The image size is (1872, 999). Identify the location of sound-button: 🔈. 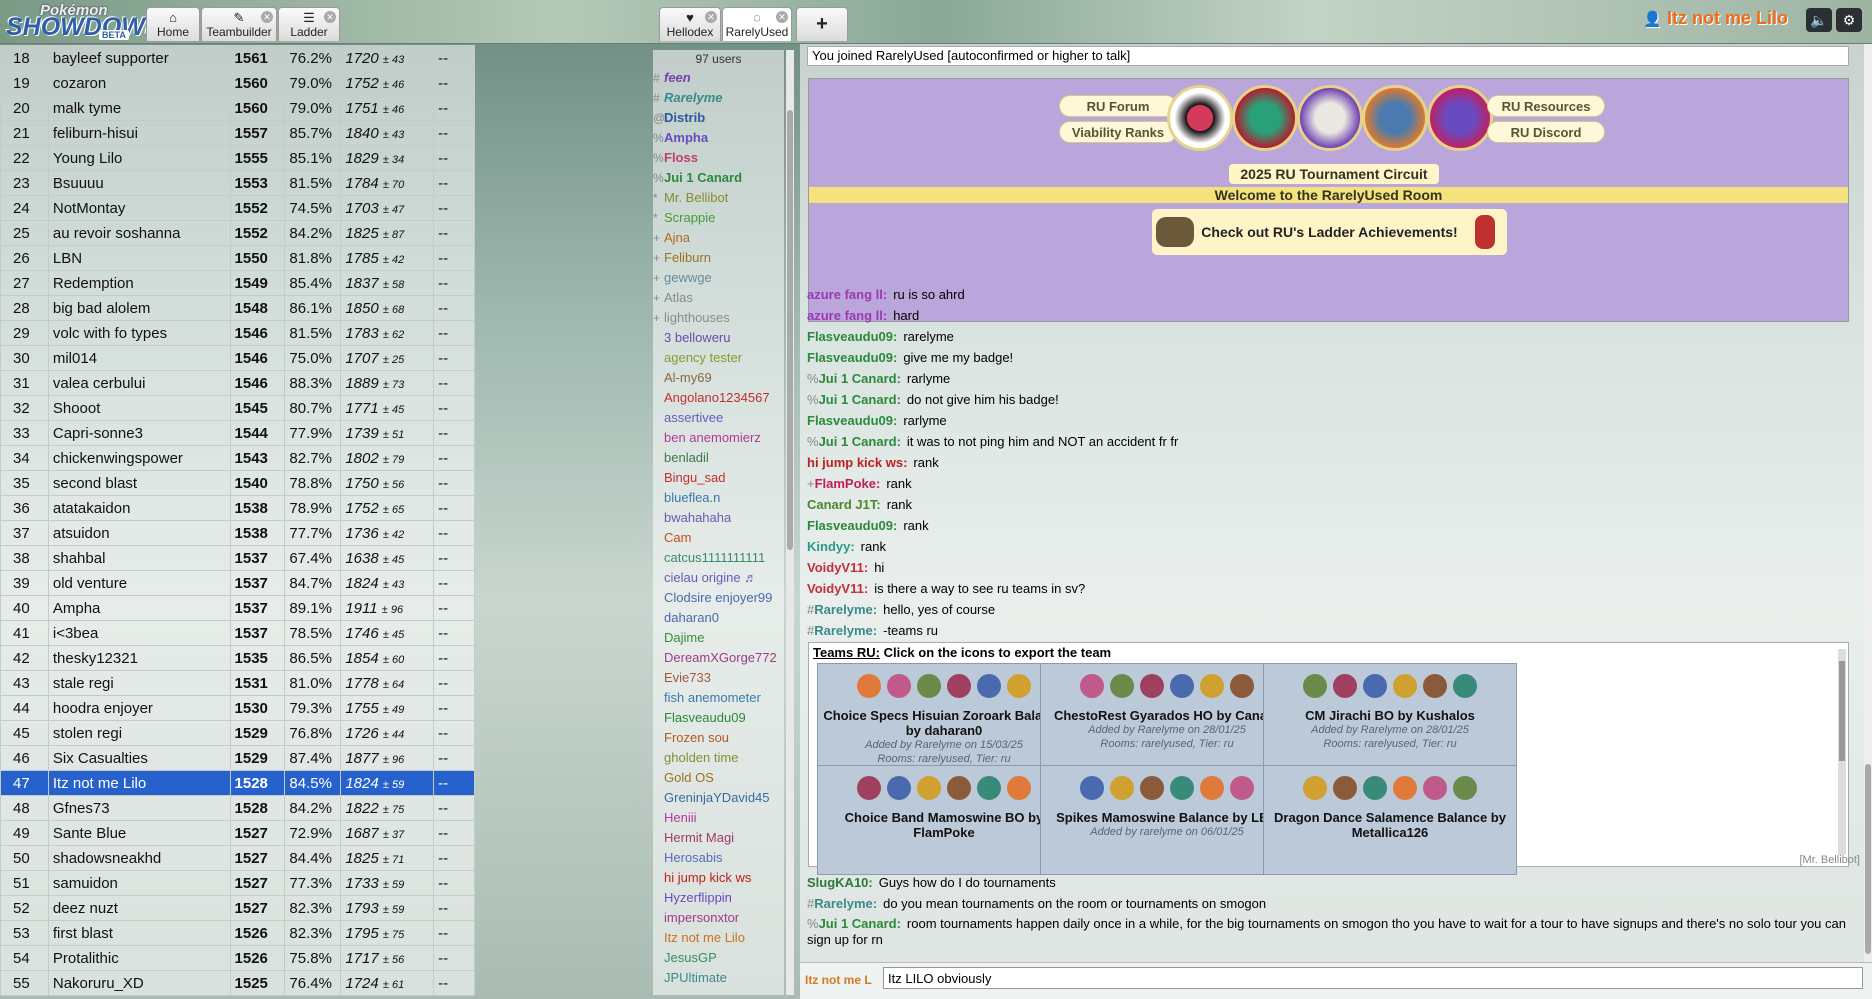
(1819, 20).